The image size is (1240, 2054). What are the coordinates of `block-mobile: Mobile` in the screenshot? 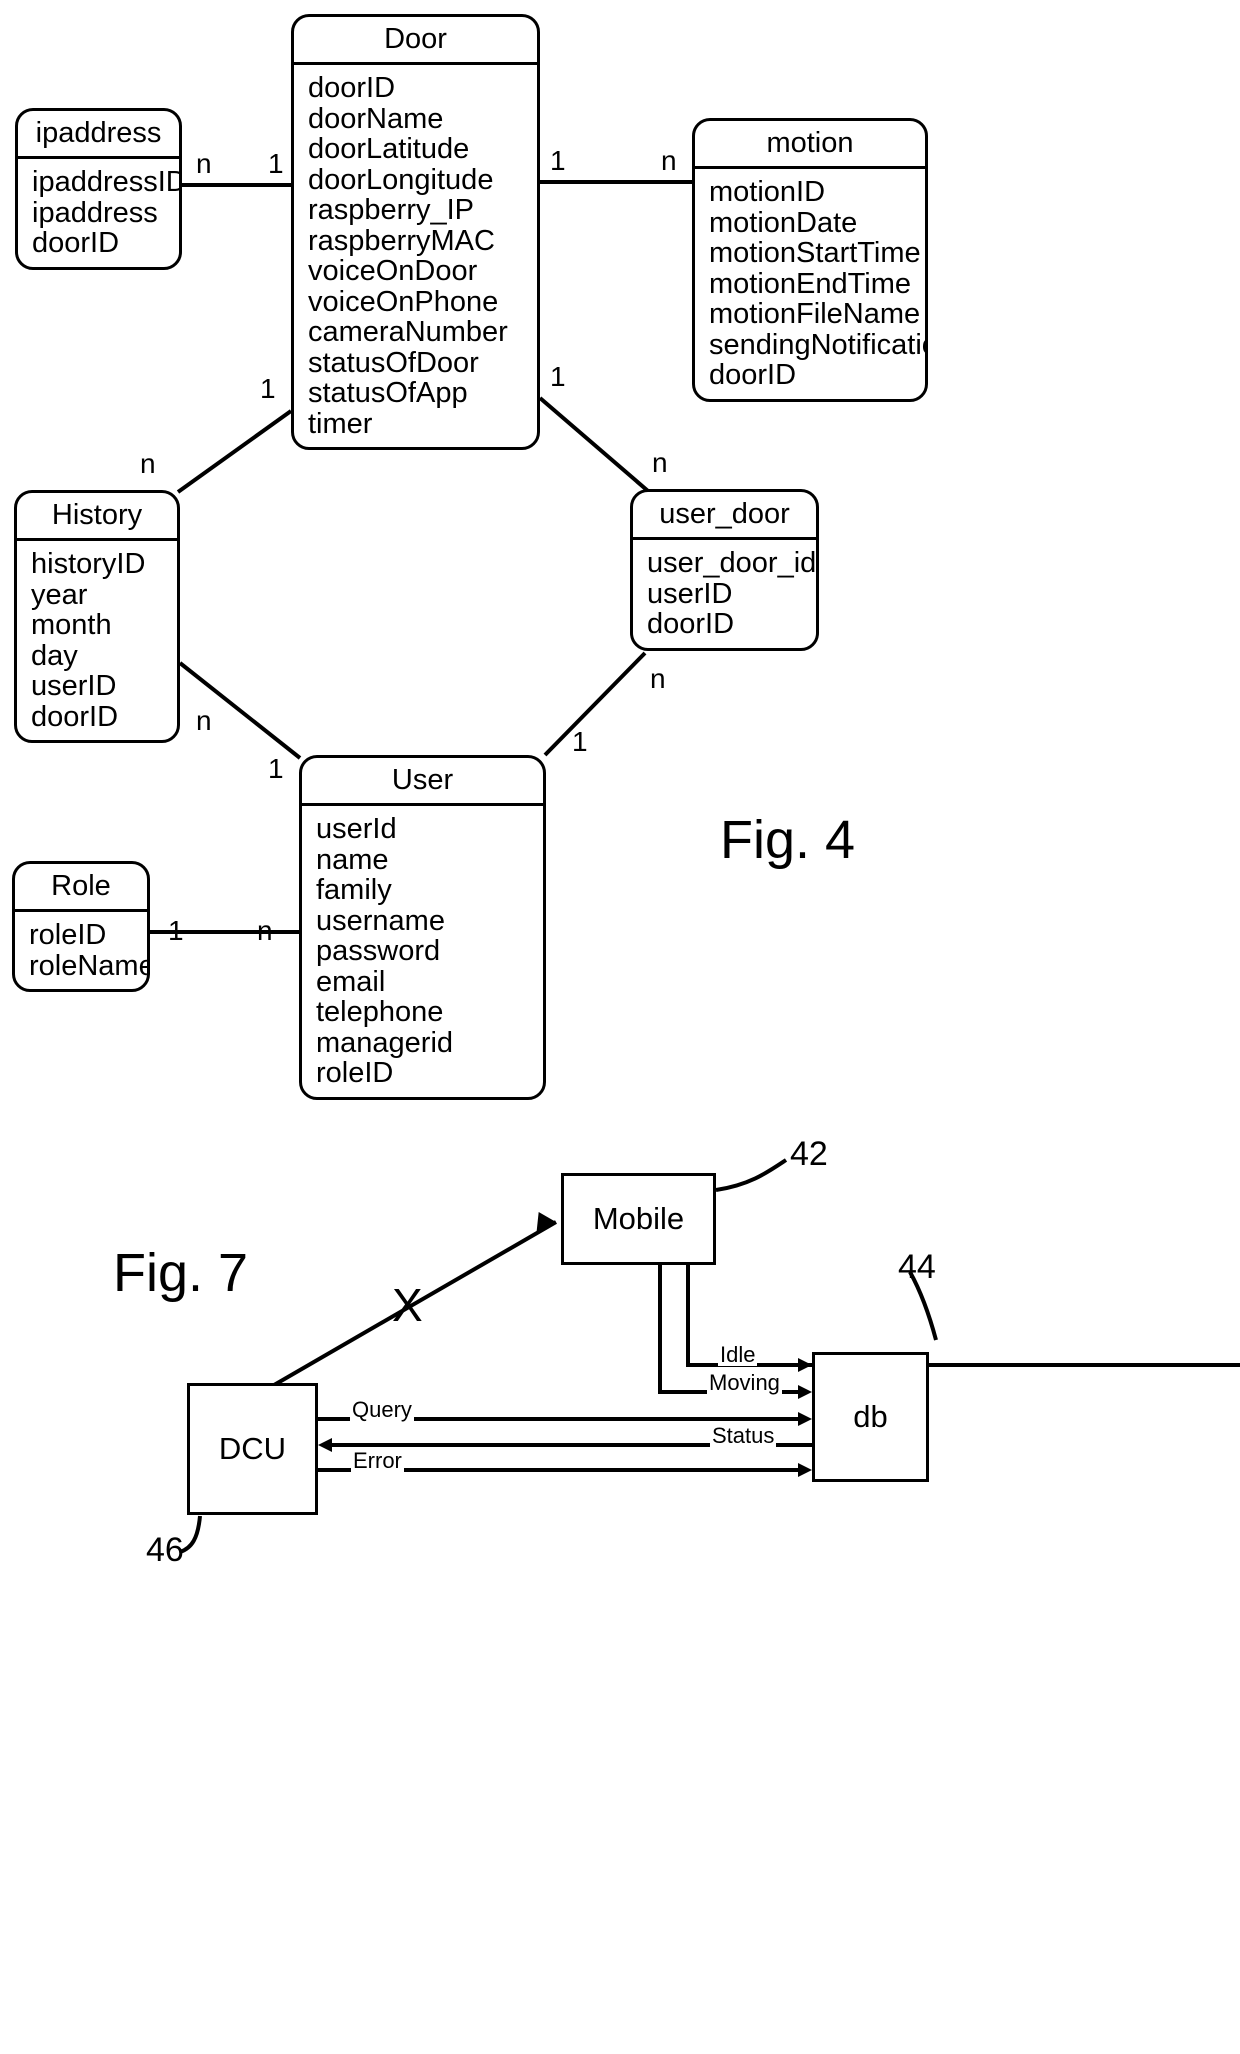 It's located at (638, 1219).